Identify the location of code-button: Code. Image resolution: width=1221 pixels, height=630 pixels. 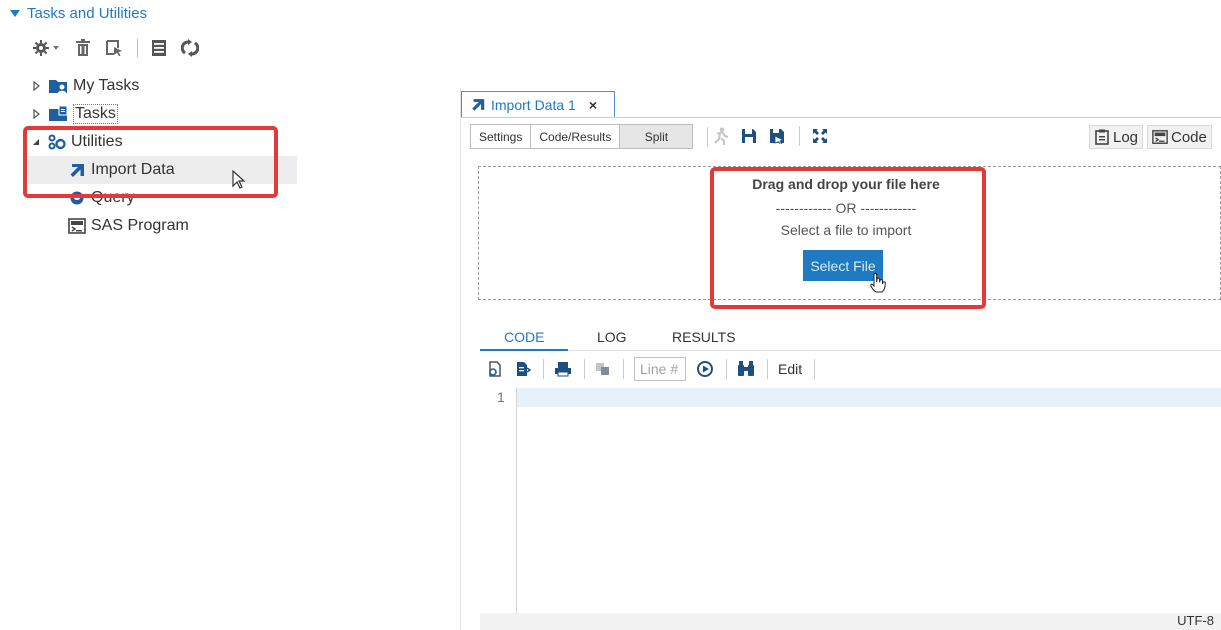
(1179, 137).